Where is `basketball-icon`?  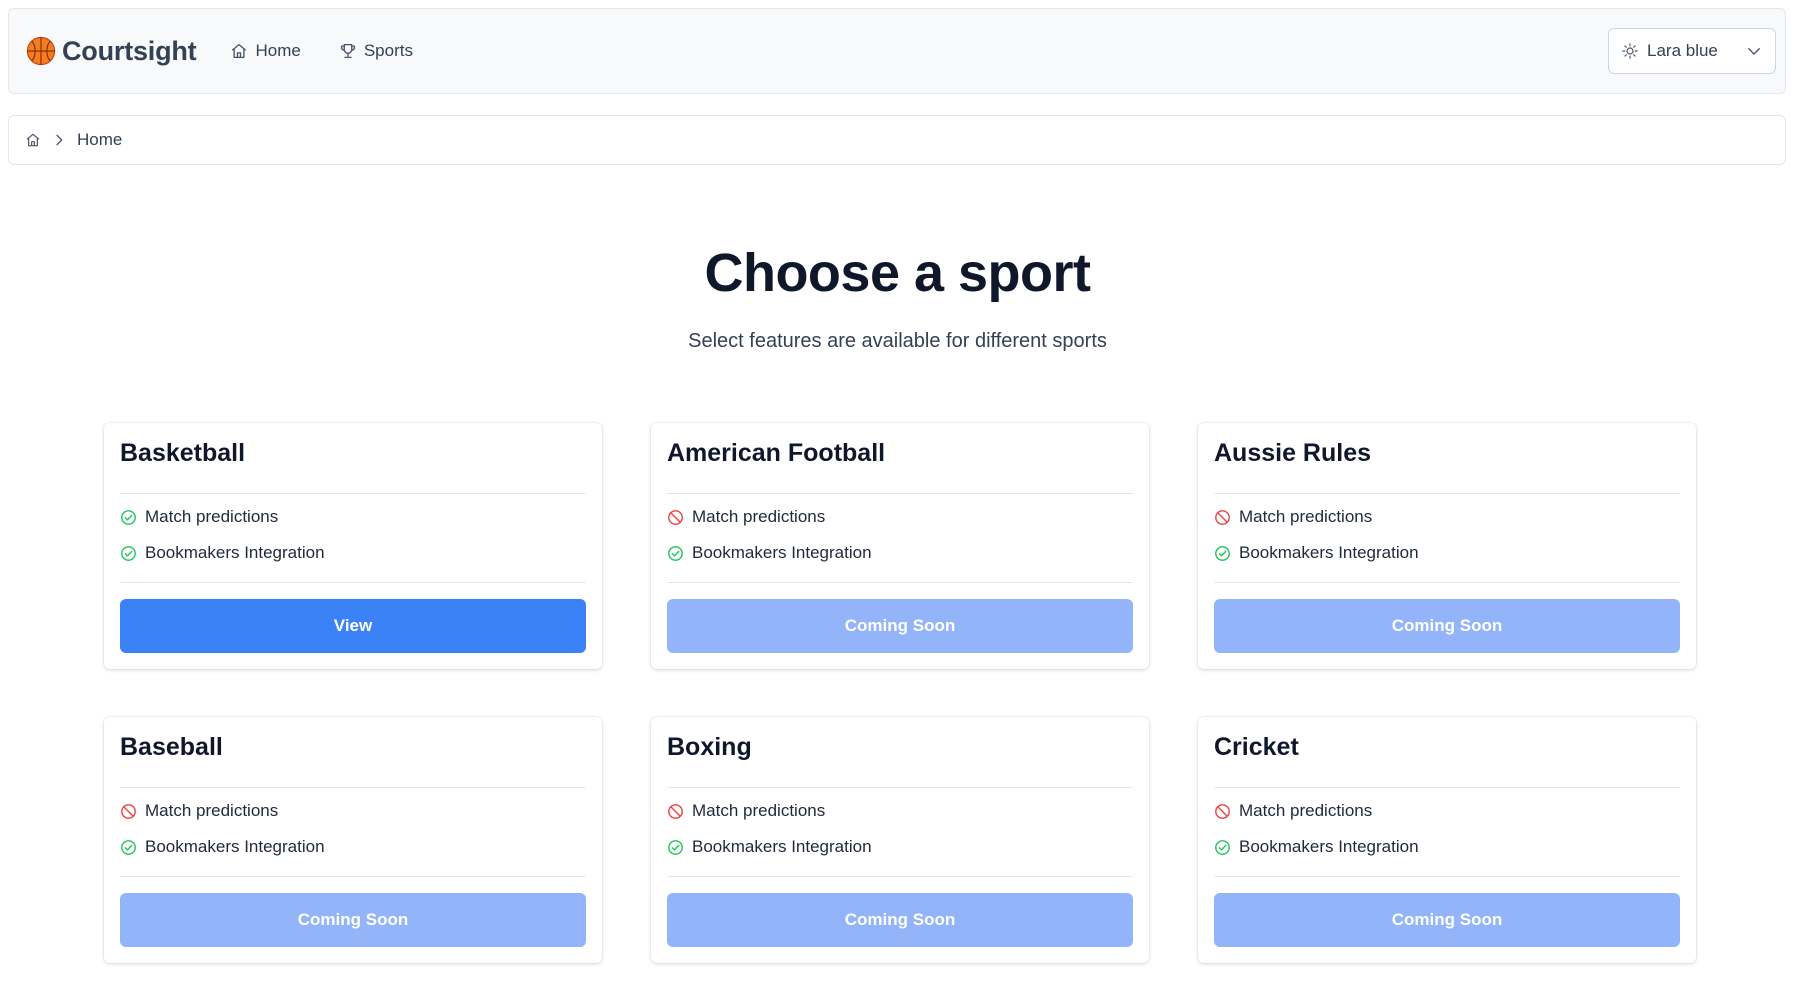 basketball-icon is located at coordinates (41, 51).